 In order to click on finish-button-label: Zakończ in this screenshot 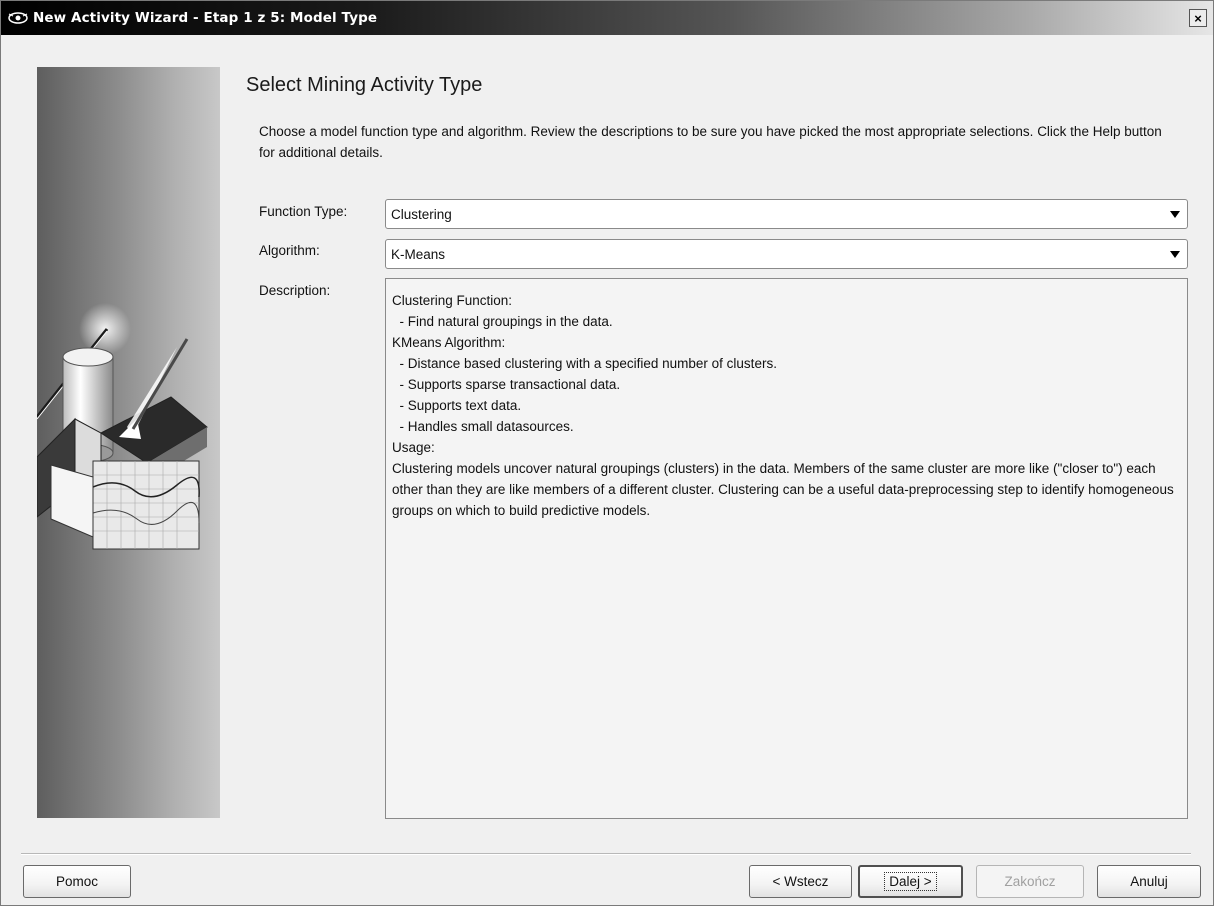, I will do `click(1030, 881)`.